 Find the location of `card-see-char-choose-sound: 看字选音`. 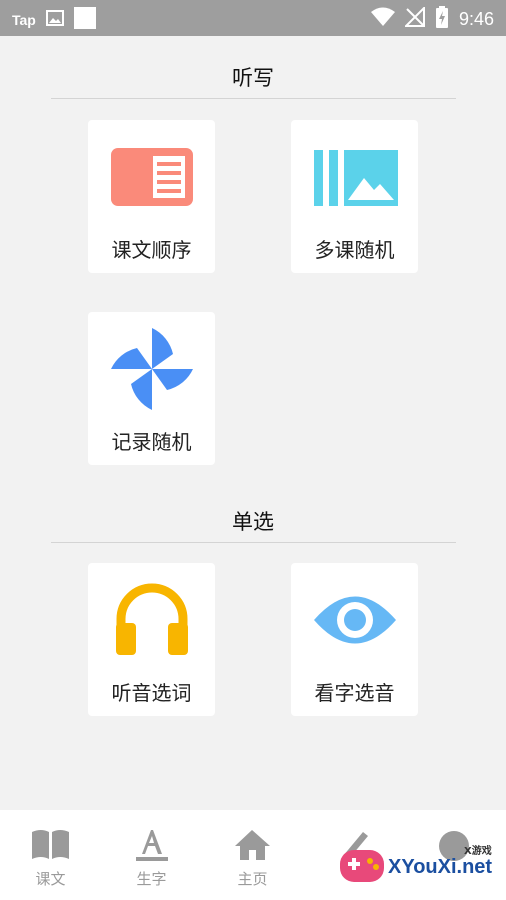

card-see-char-choose-sound: 看字选音 is located at coordinates (354, 639).